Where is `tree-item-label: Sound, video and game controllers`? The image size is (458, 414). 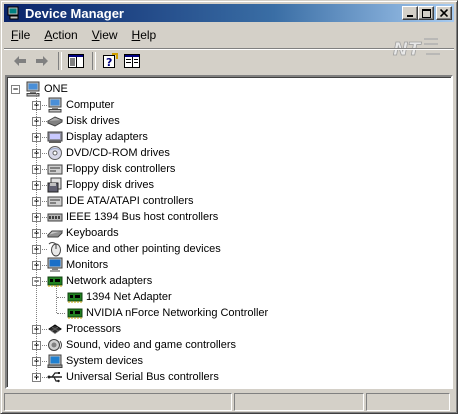 tree-item-label: Sound, video and game controllers is located at coordinates (151, 345).